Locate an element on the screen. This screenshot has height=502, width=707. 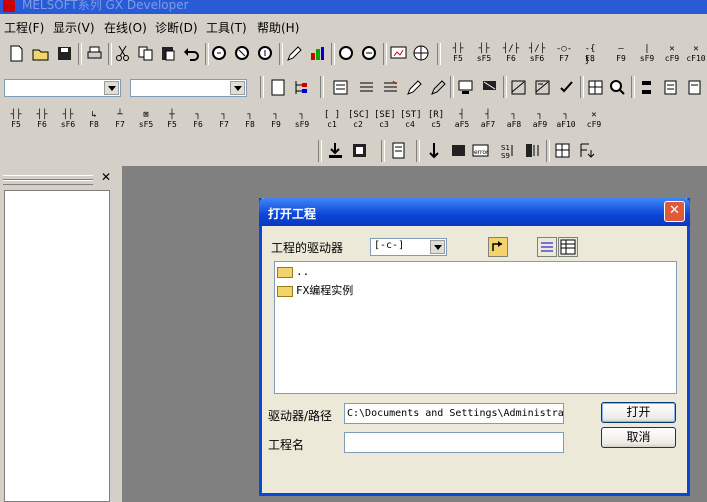
parameter-button is located at coordinates (317, 53).